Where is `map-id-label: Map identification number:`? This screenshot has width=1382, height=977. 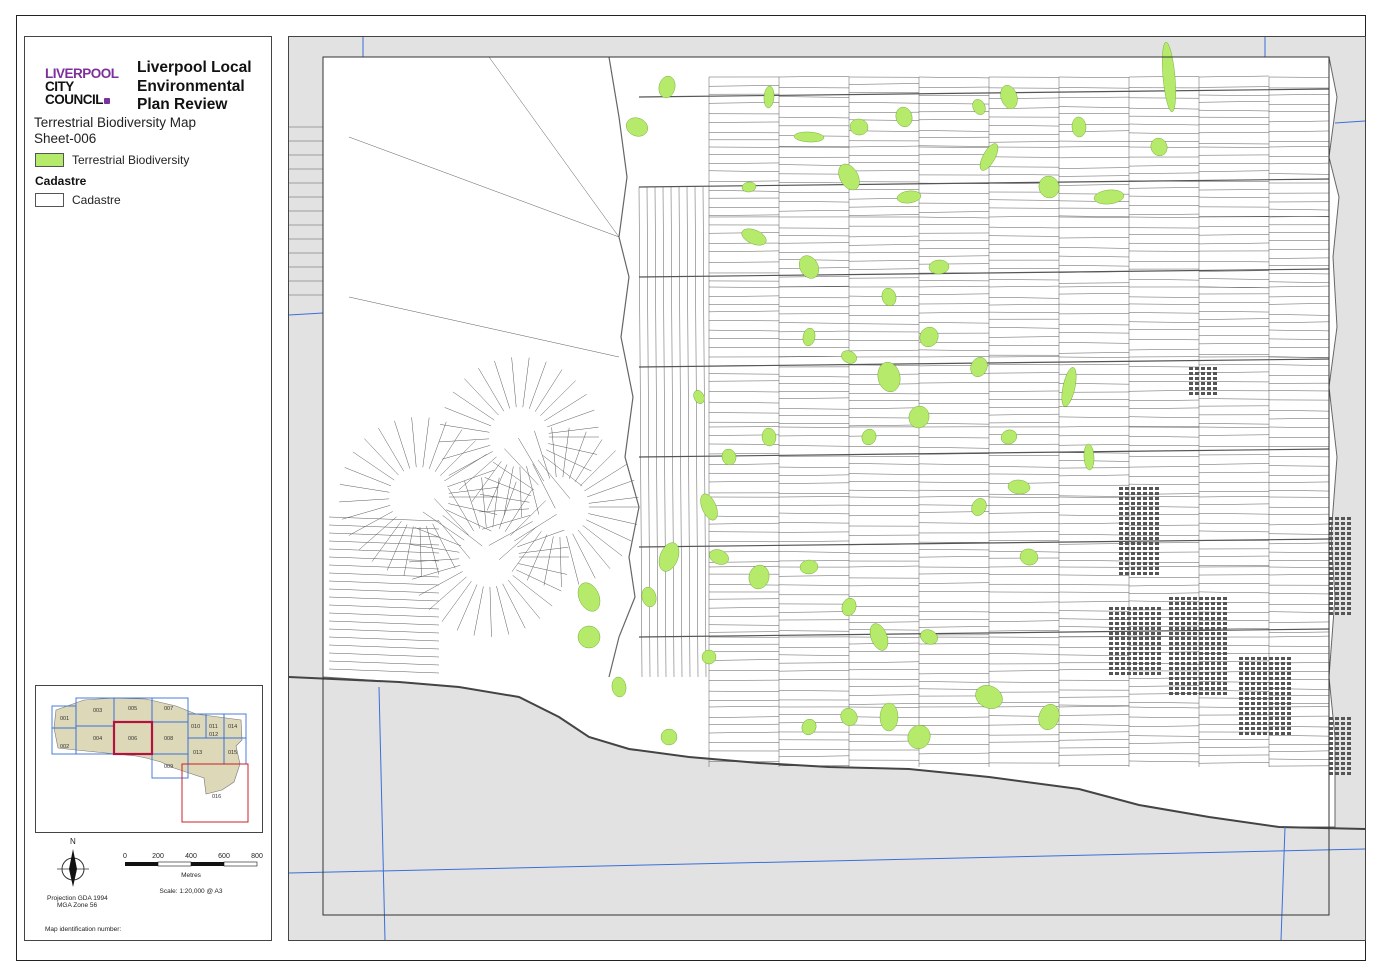
map-id-label: Map identification number: is located at coordinates (83, 929).